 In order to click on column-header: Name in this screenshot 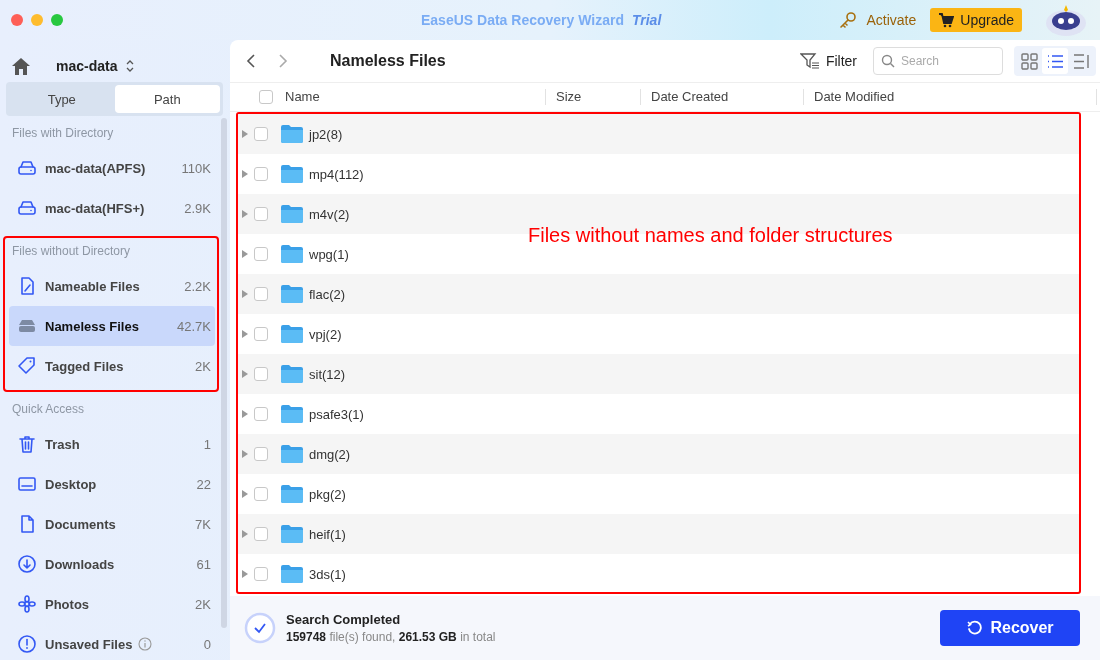, I will do `click(410, 97)`.